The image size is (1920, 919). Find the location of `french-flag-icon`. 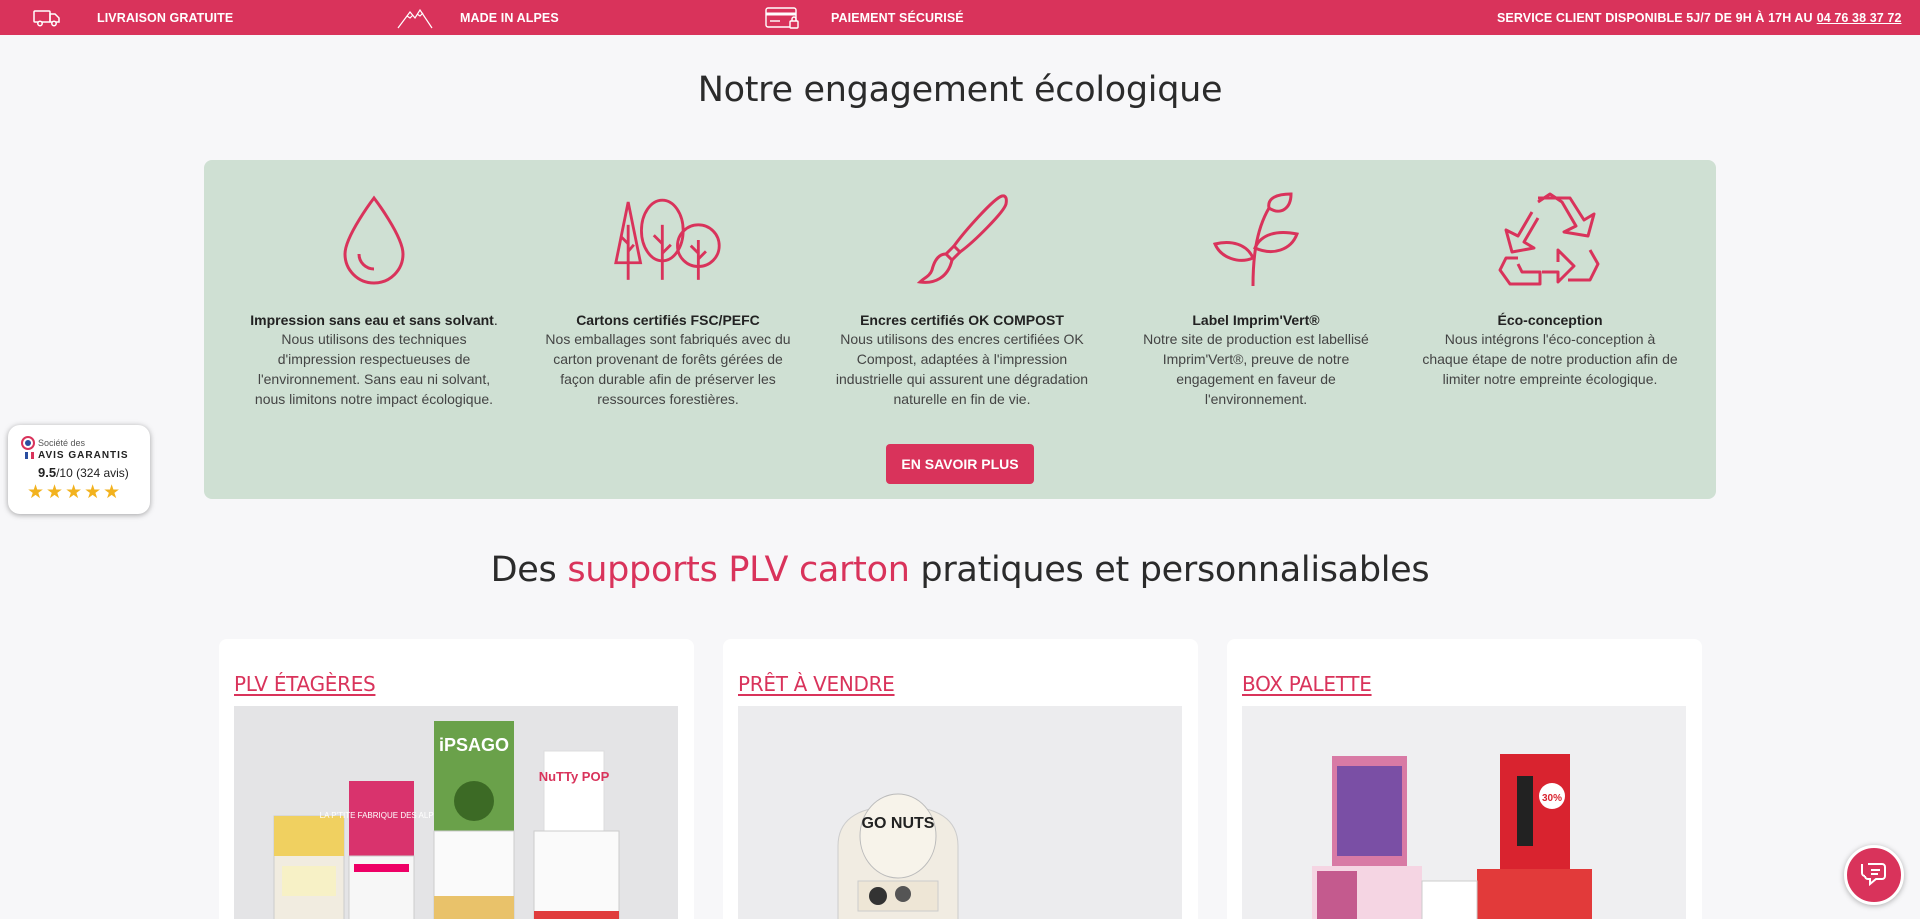

french-flag-icon is located at coordinates (29, 455).